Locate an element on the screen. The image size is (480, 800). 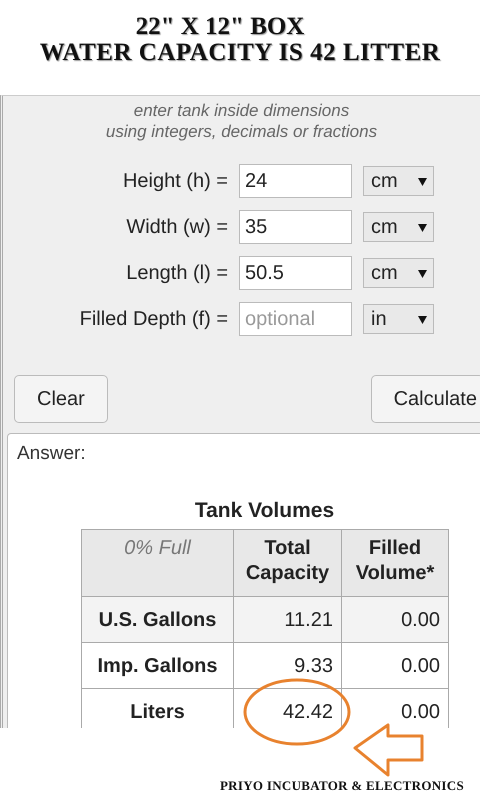
caption-subtitle: WATER CAPACITY IS 42 LITTER is located at coordinates (240, 53).